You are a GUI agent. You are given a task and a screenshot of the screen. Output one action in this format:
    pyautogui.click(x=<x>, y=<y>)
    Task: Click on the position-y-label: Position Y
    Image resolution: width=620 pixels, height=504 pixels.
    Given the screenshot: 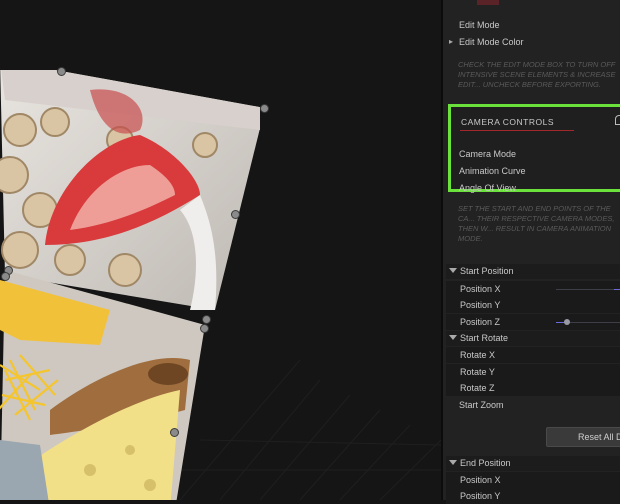 What is the action you would take?
    pyautogui.click(x=480, y=305)
    